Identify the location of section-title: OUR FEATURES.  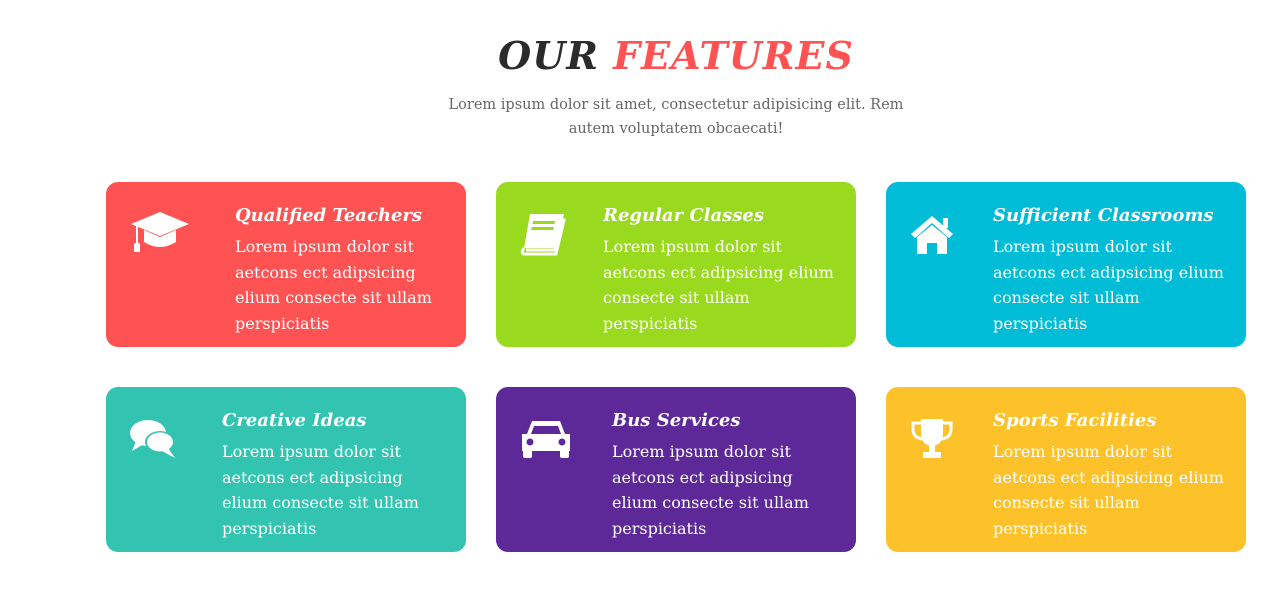
(642, 56).